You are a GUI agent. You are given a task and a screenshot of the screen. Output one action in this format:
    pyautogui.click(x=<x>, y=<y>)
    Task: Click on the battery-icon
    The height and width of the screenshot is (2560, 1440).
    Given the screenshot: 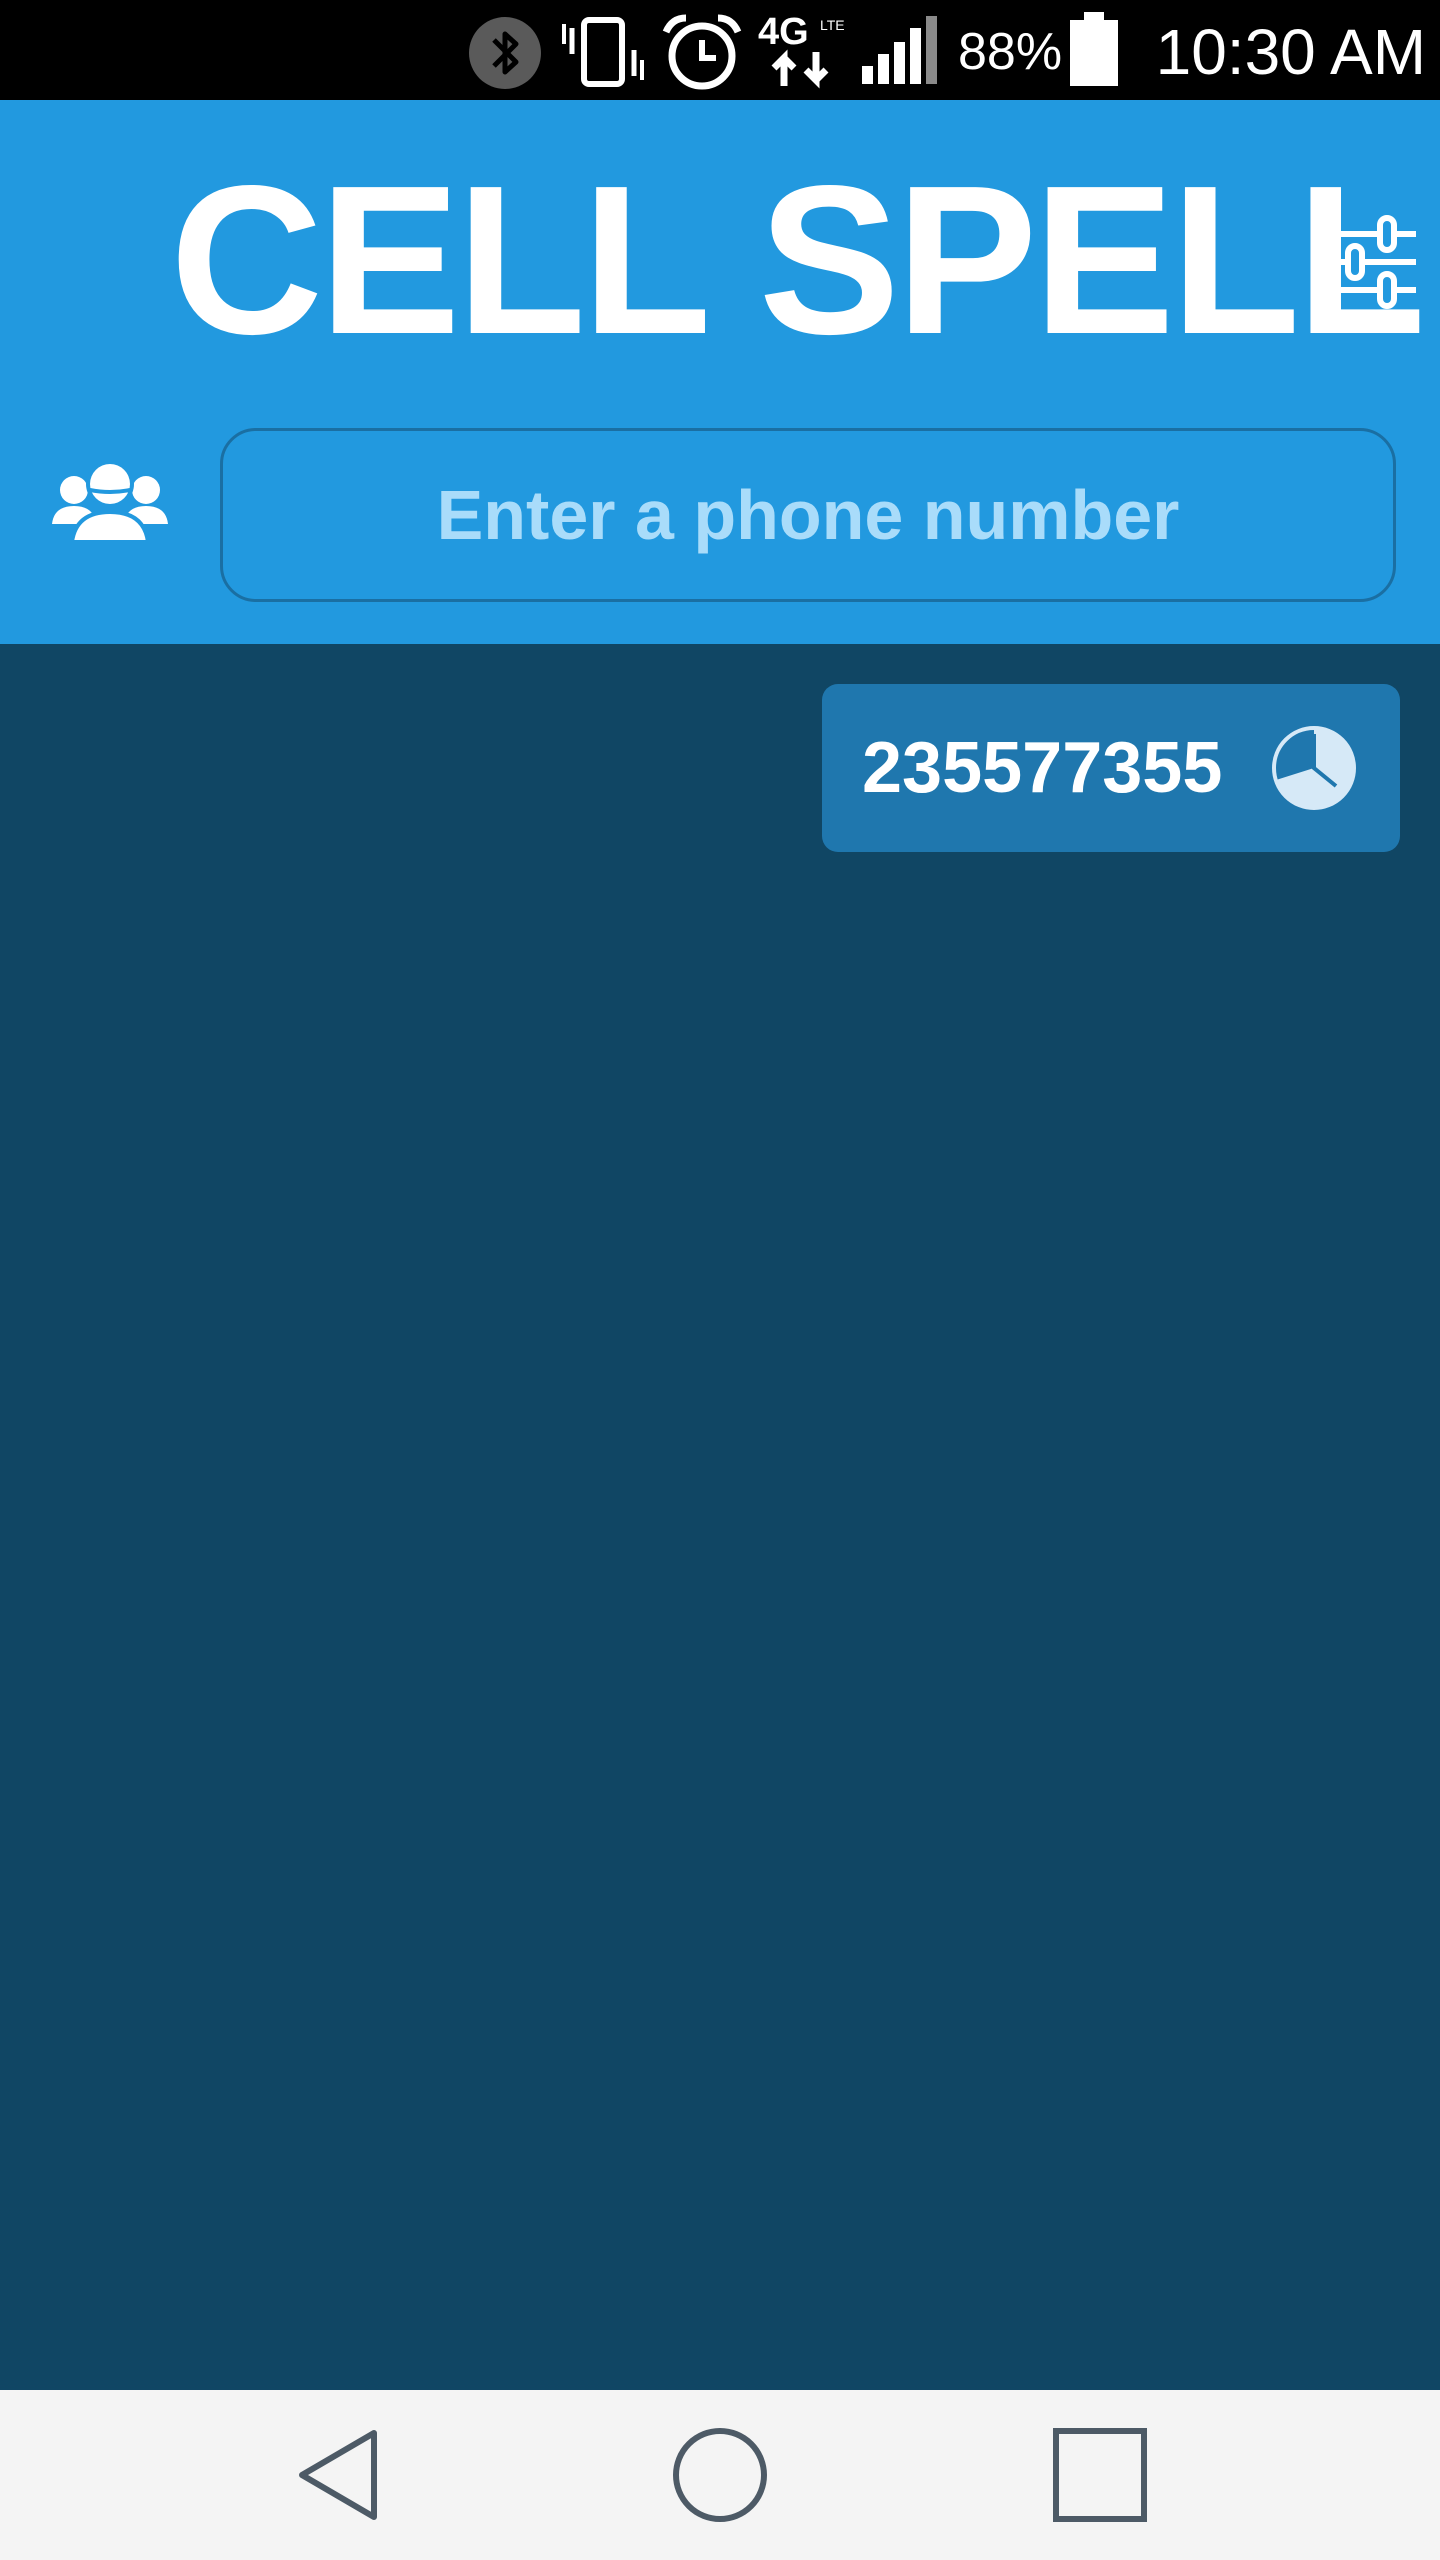 What is the action you would take?
    pyautogui.click(x=1094, y=50)
    